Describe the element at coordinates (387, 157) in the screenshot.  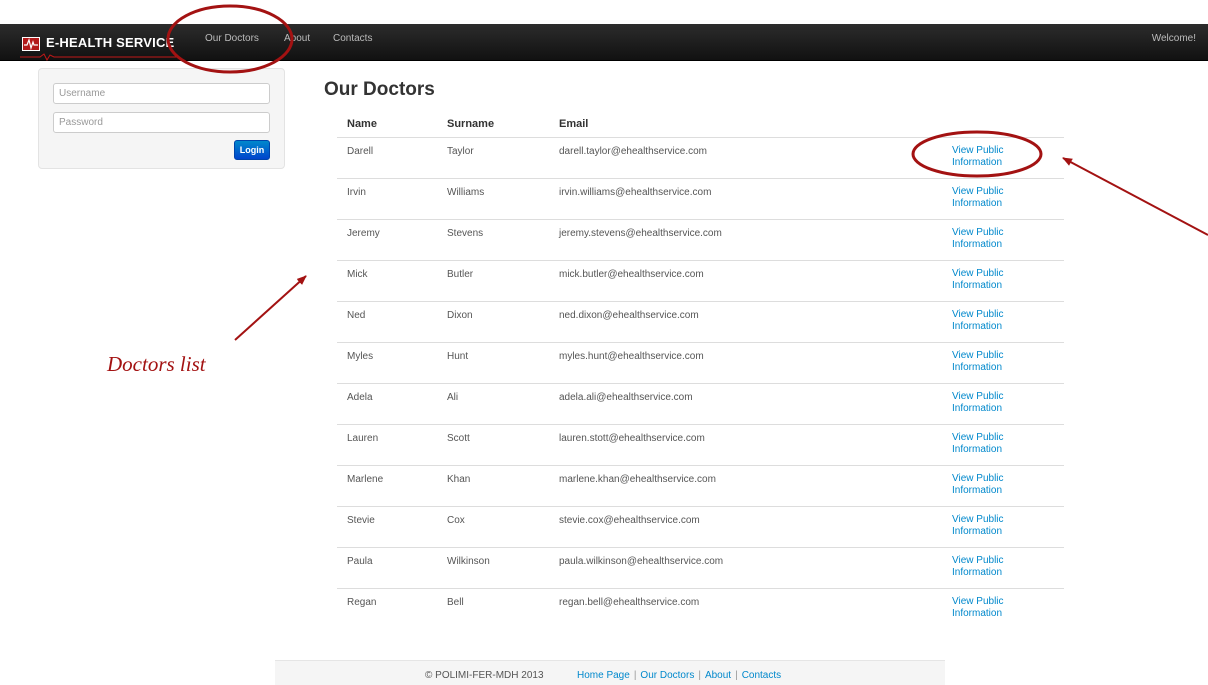
I see `doctor-name: Darell` at that location.